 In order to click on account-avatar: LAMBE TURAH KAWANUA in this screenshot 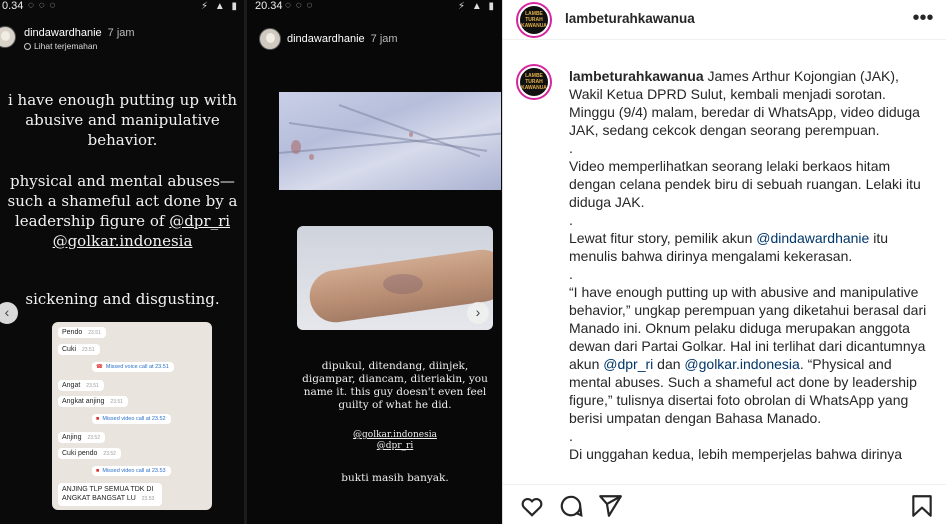, I will do `click(534, 20)`.